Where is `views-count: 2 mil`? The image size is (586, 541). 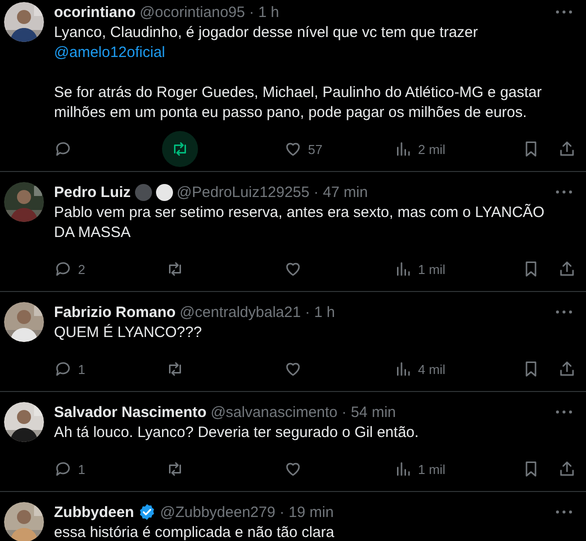 views-count: 2 mil is located at coordinates (432, 149).